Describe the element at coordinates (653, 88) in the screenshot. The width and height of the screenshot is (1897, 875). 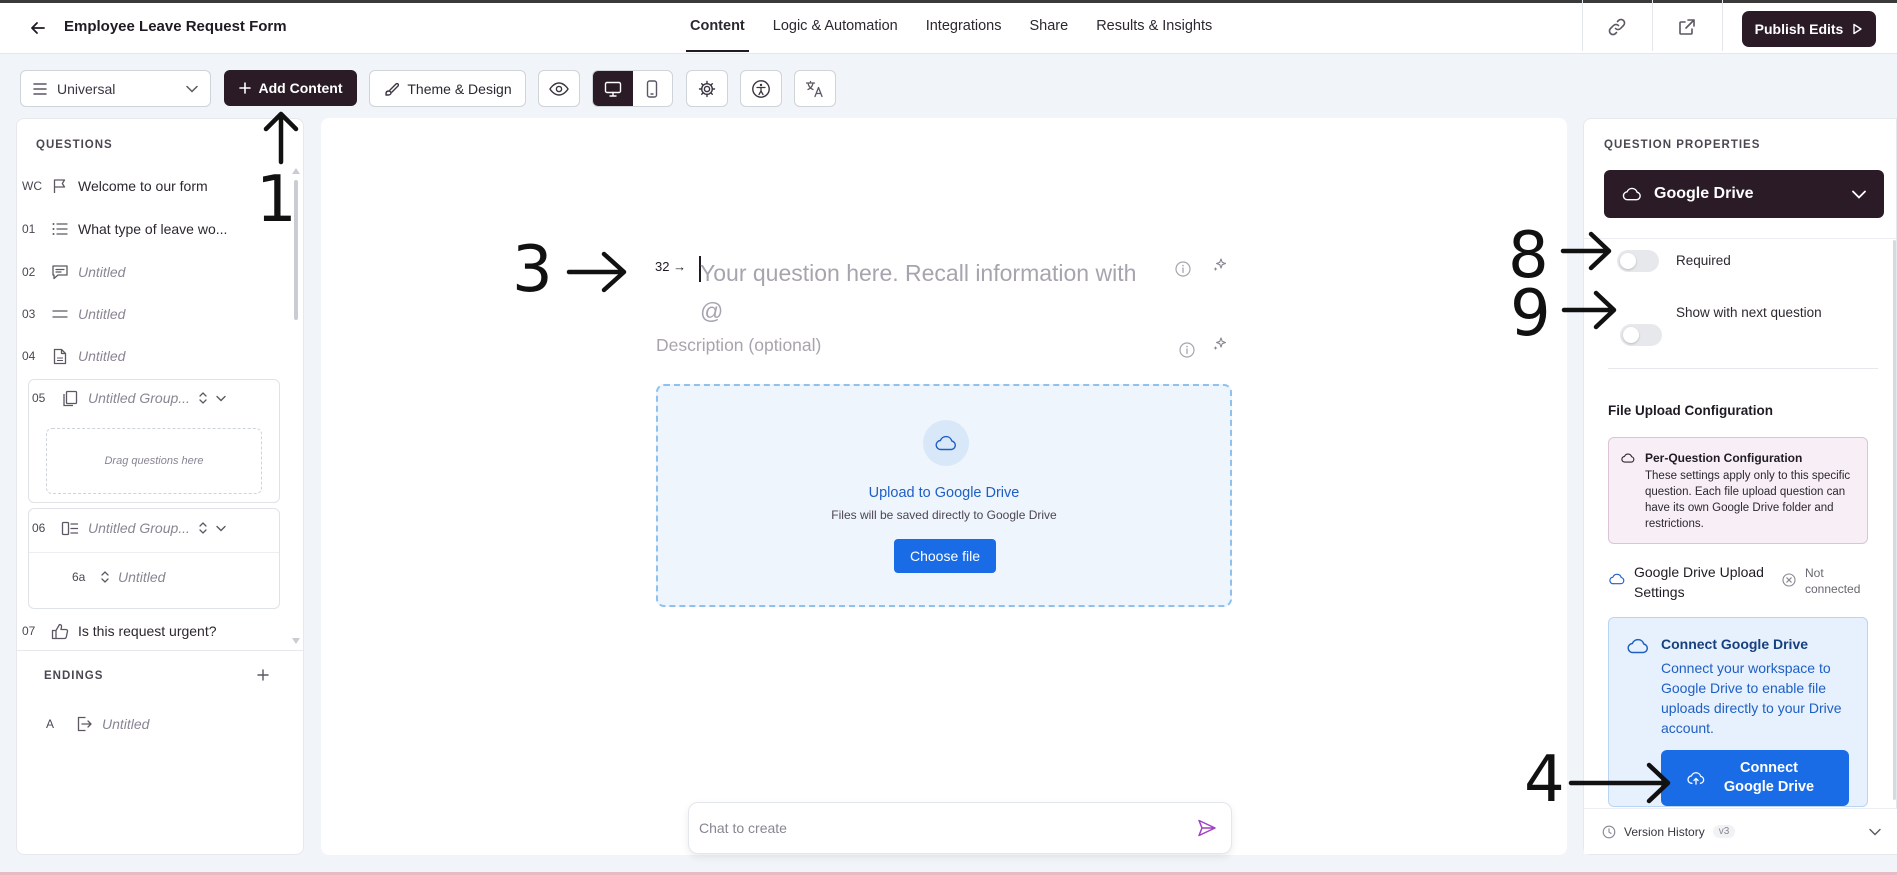
I see `mobile-view-button` at that location.